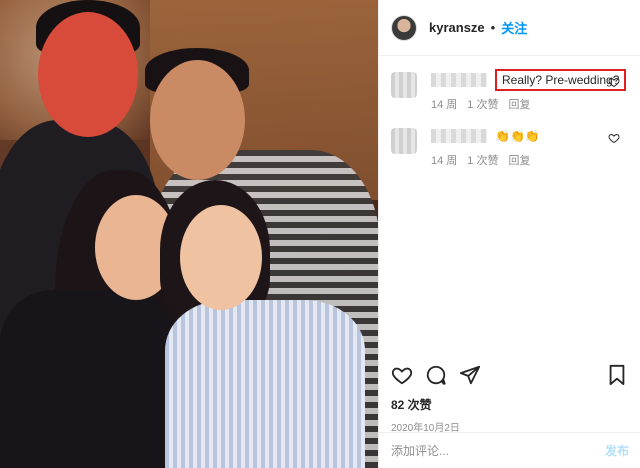  Describe the element at coordinates (517, 136) in the screenshot. I see `comment-text: 👏👏👏` at that location.